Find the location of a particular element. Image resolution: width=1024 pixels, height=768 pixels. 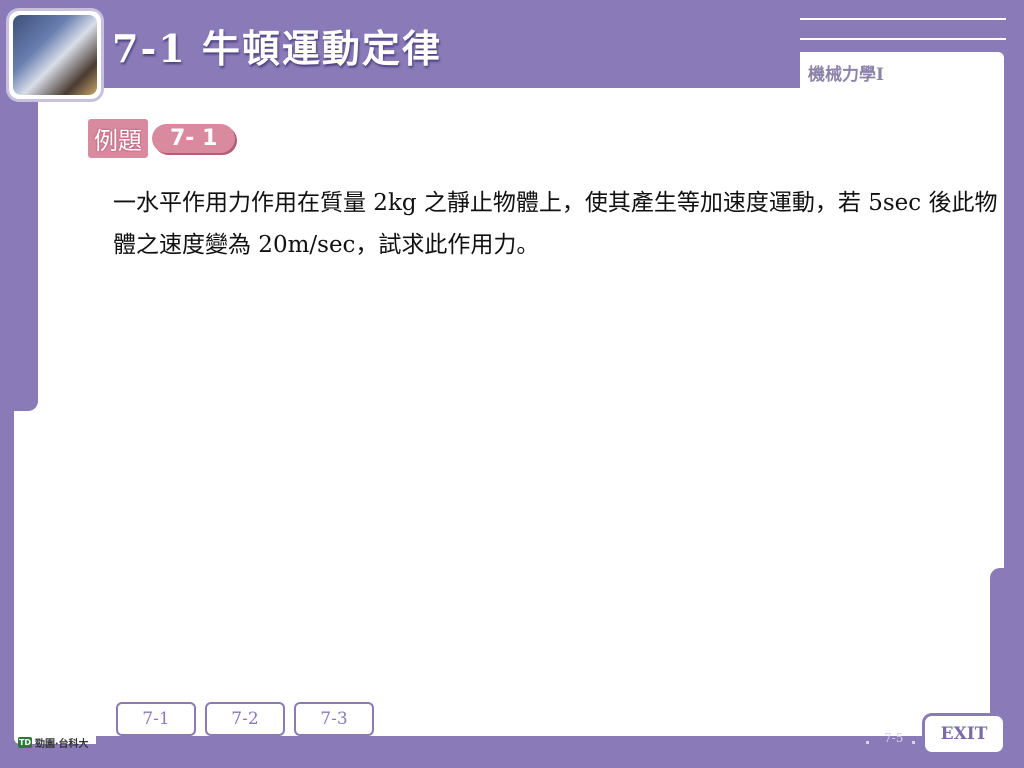

example-number: 7- 1 is located at coordinates (194, 138).